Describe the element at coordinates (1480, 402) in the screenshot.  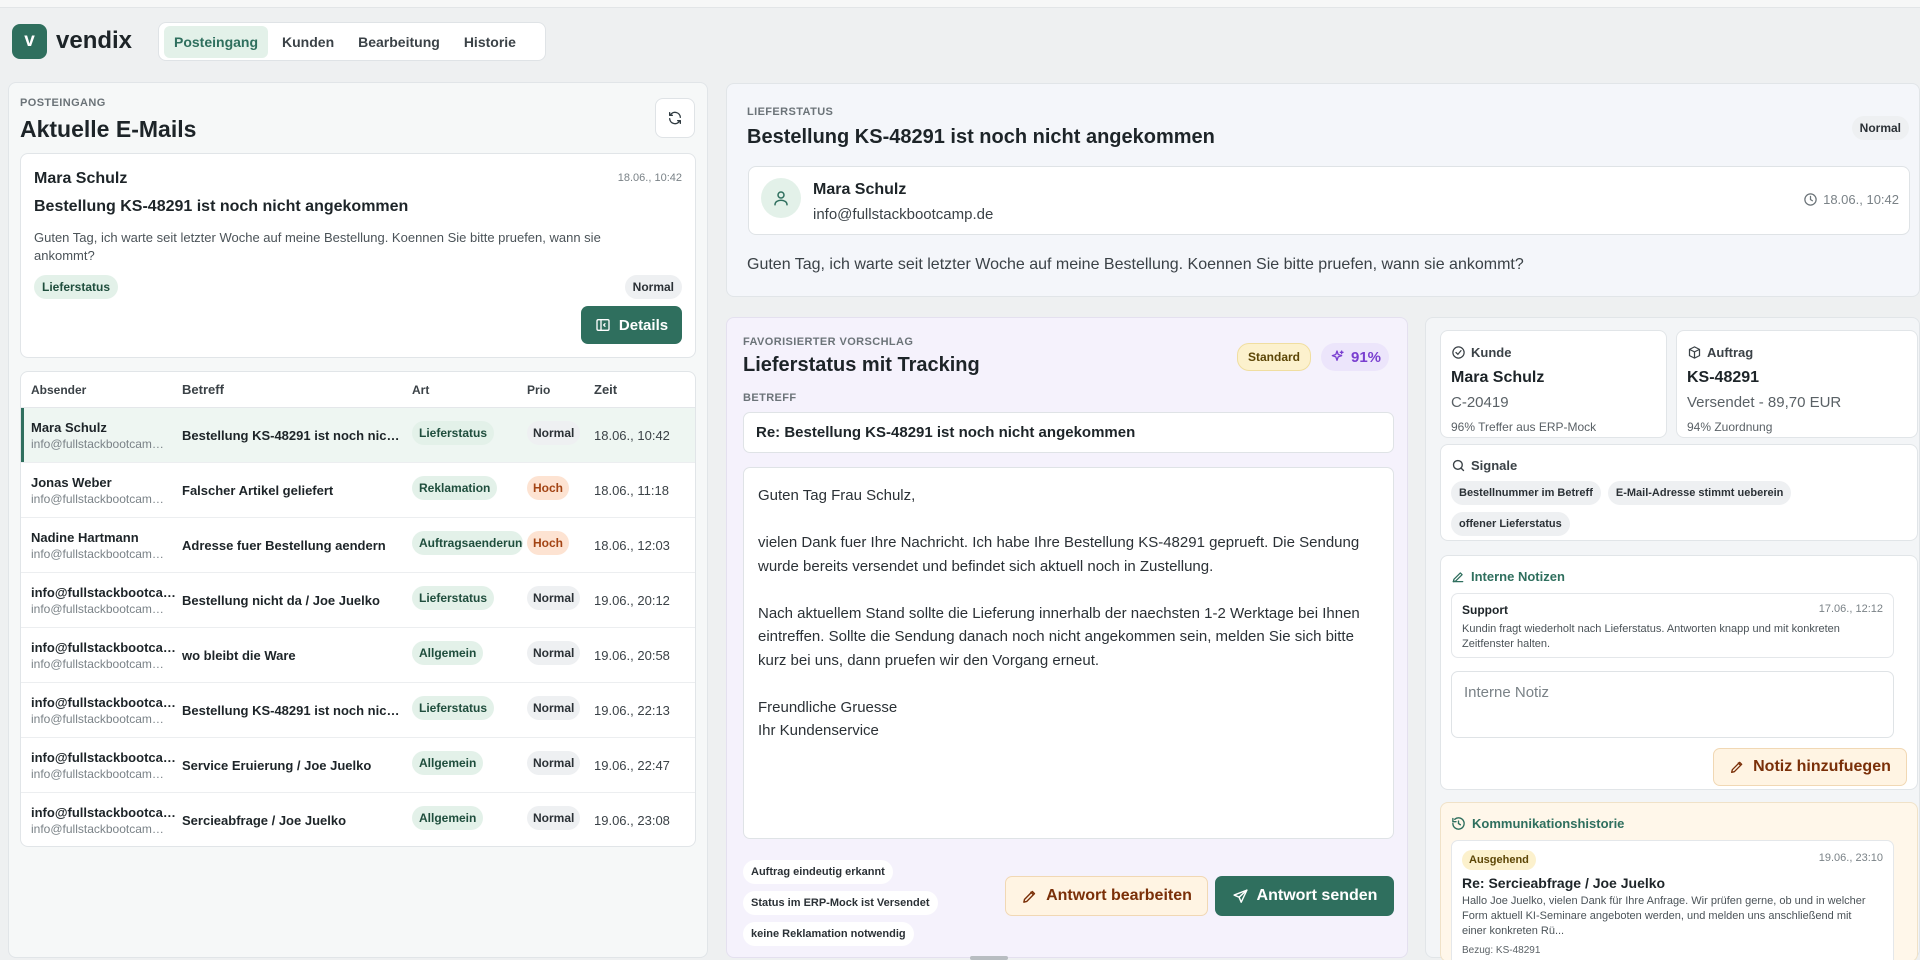
I see `customer-id: C-20419` at that location.